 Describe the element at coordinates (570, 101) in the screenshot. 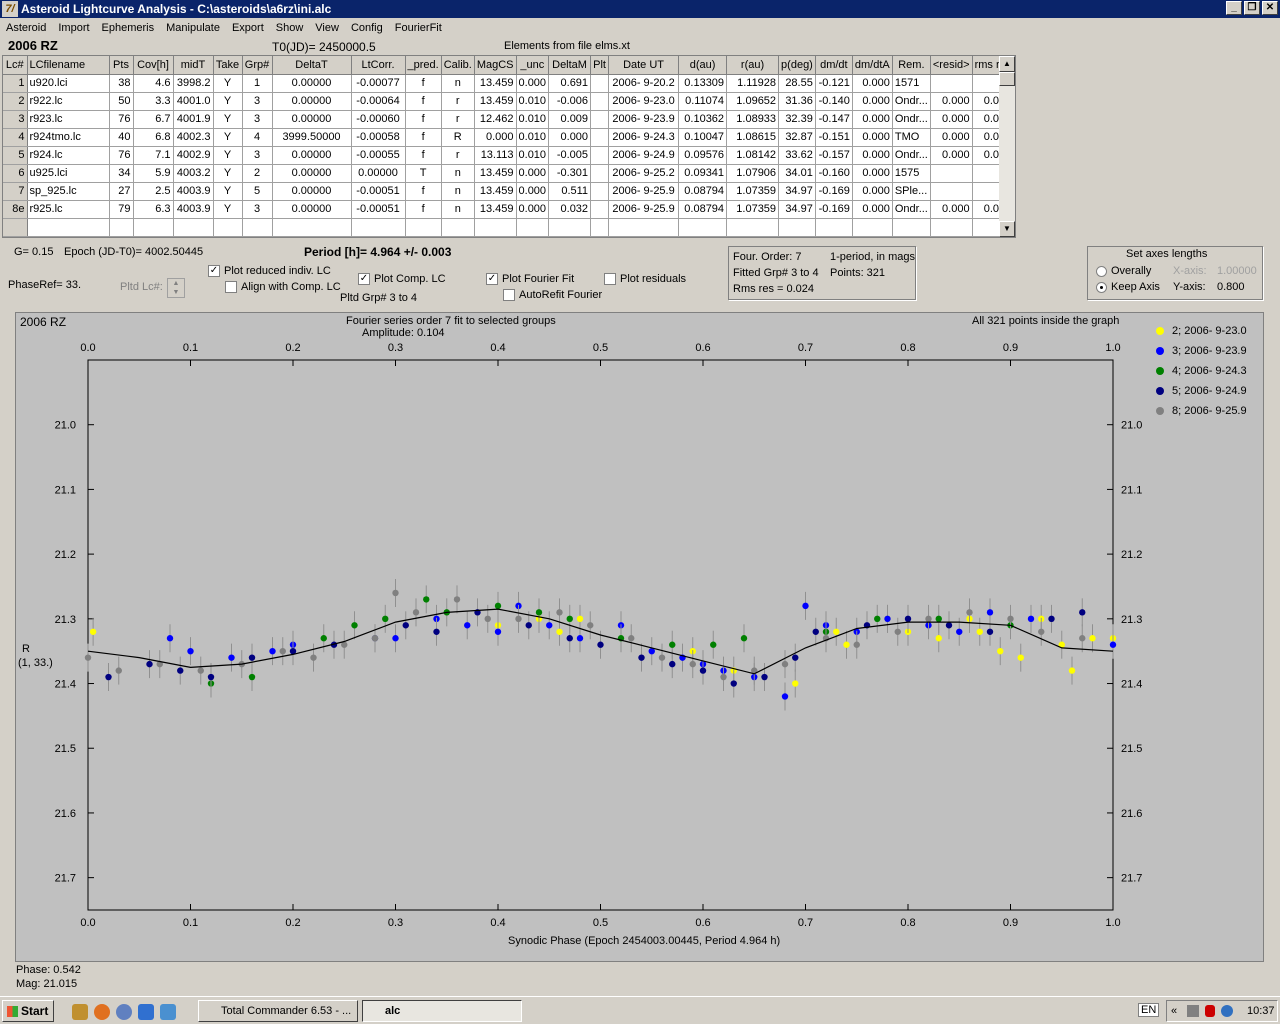

I see `table-cell: -0.006` at that location.